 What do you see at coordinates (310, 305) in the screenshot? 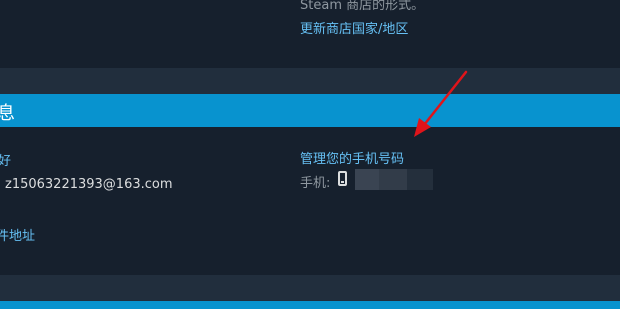
I see `next-section-header` at bounding box center [310, 305].